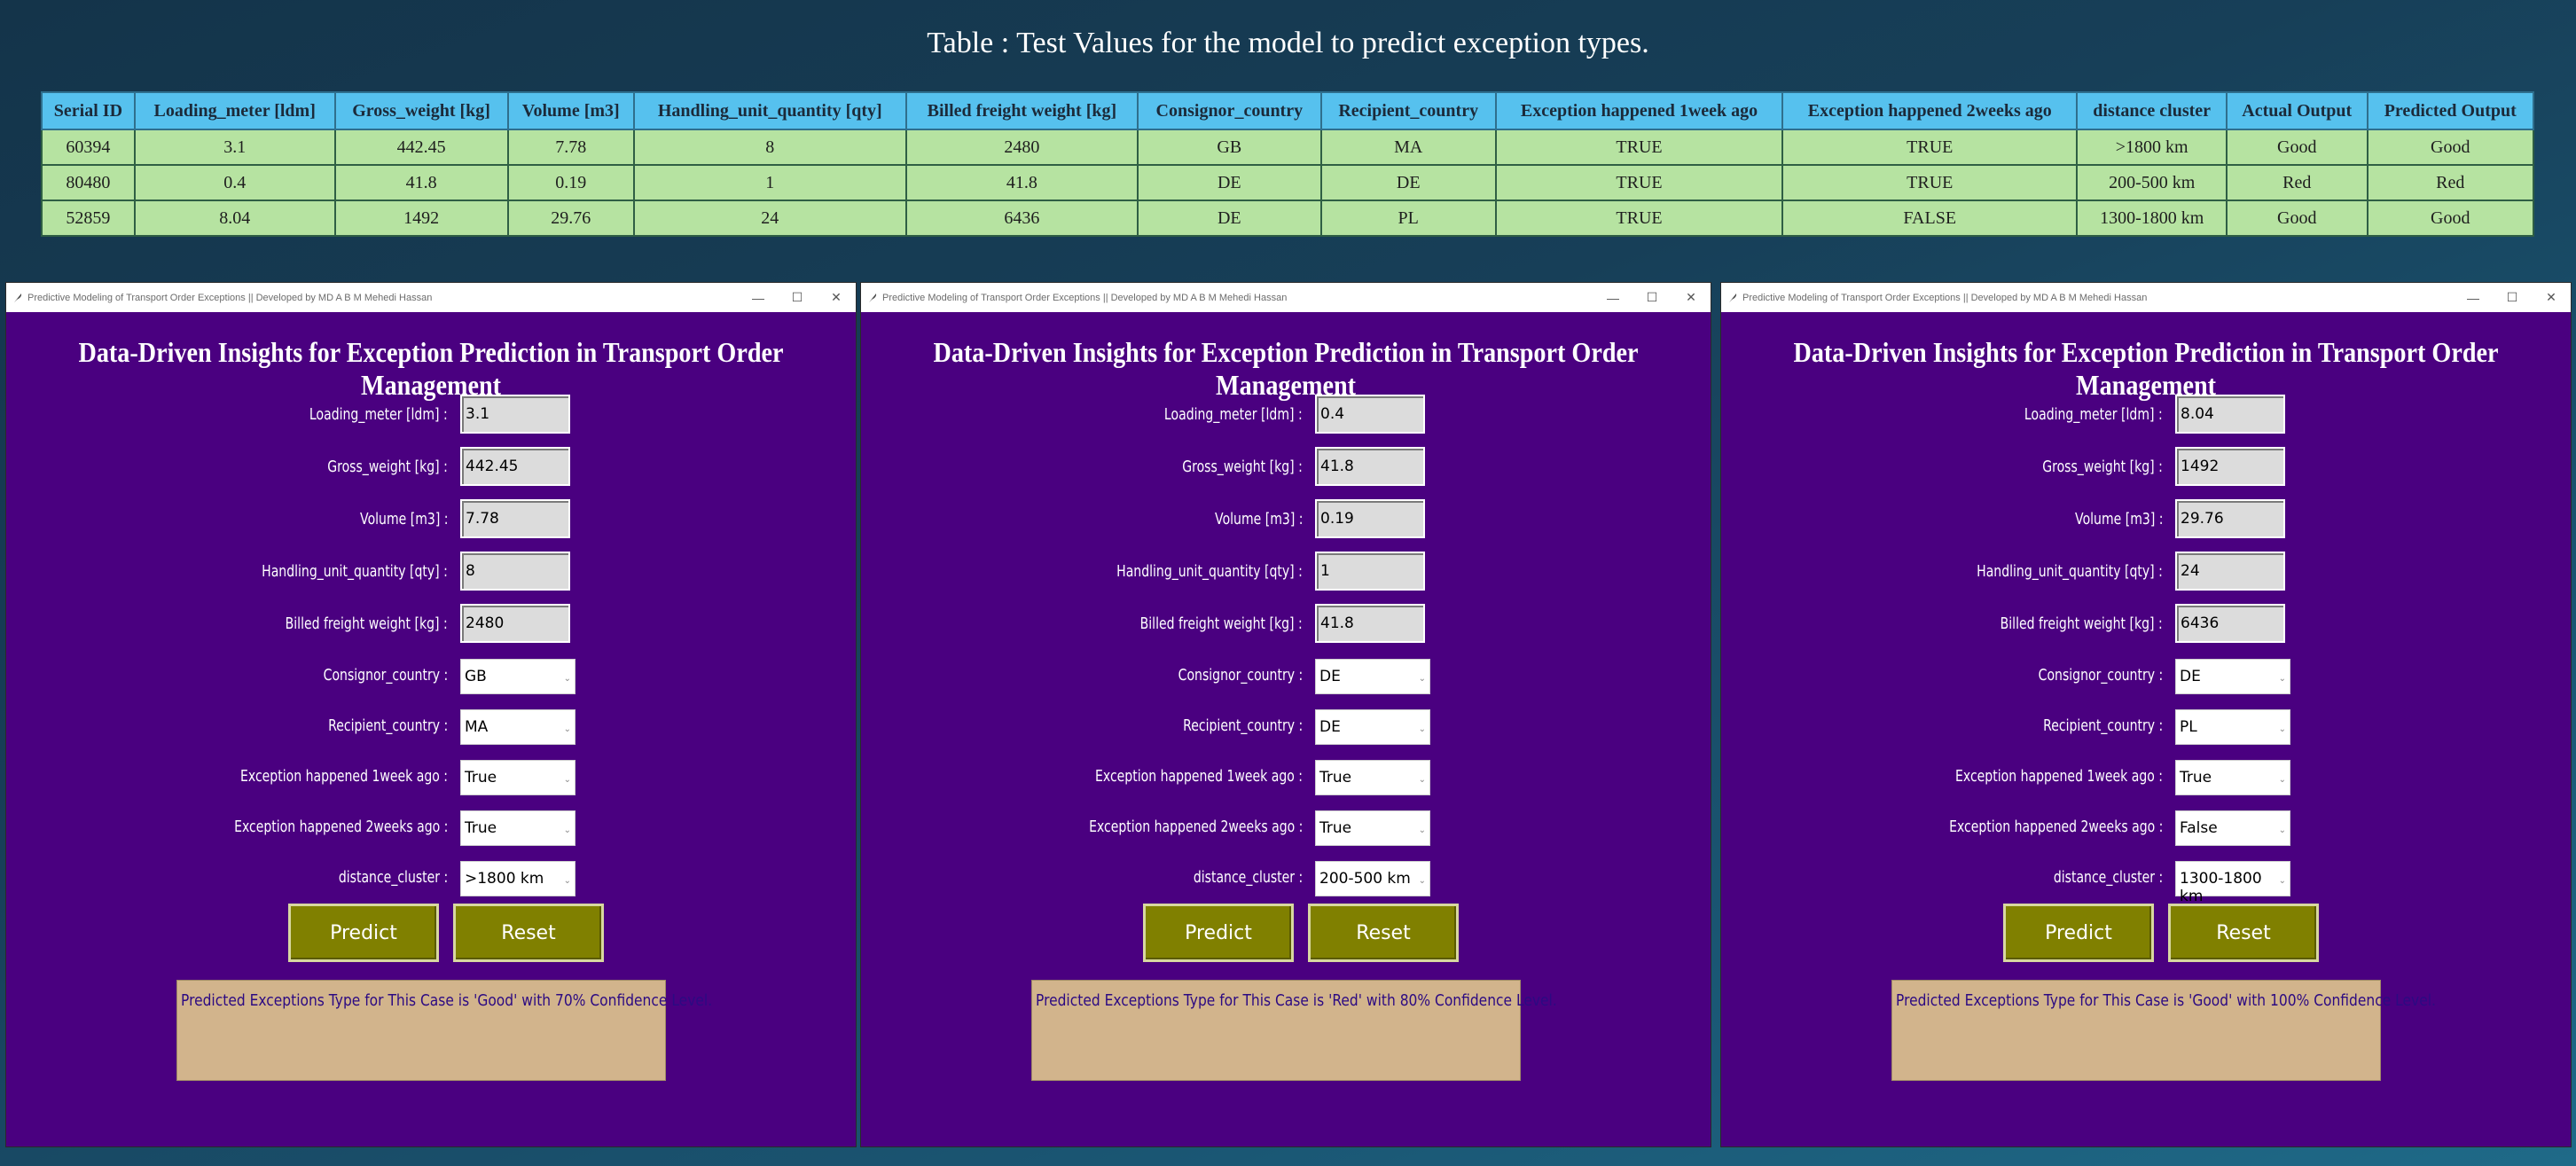  What do you see at coordinates (2230, 571) in the screenshot?
I see `handling-unit-quantity-input: 24` at bounding box center [2230, 571].